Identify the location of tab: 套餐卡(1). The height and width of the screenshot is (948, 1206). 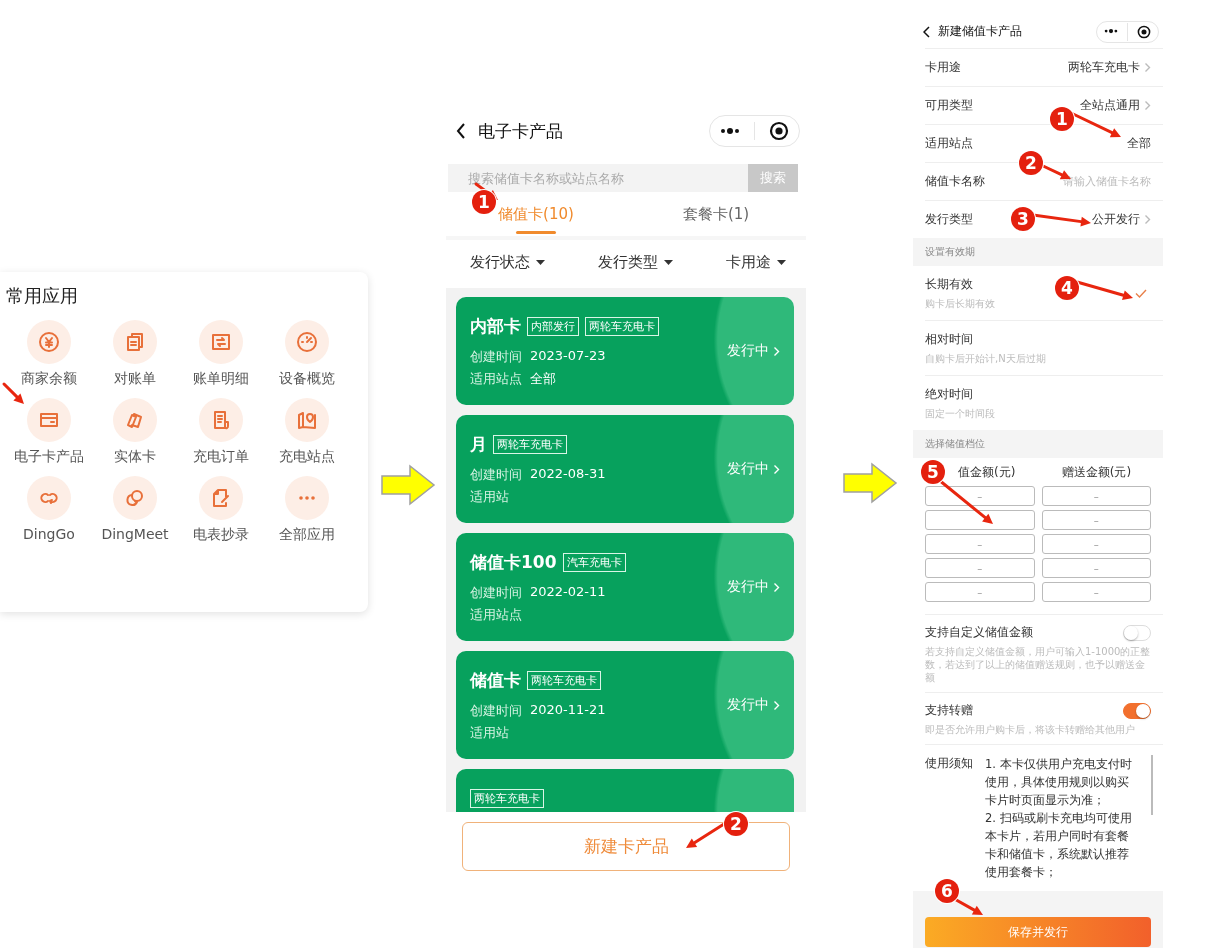
(716, 214).